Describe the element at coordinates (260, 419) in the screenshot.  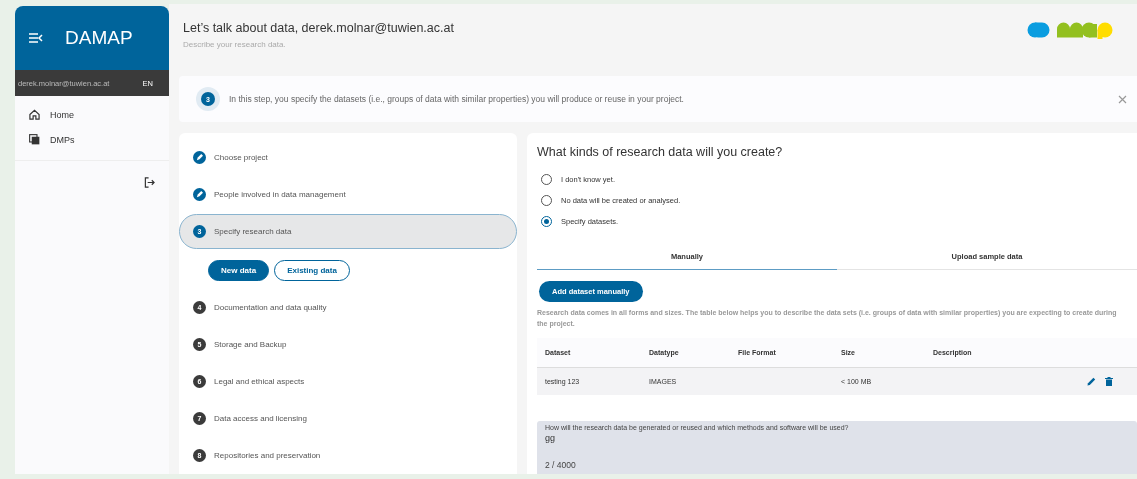
I see `step-label: Data access and licensing` at that location.